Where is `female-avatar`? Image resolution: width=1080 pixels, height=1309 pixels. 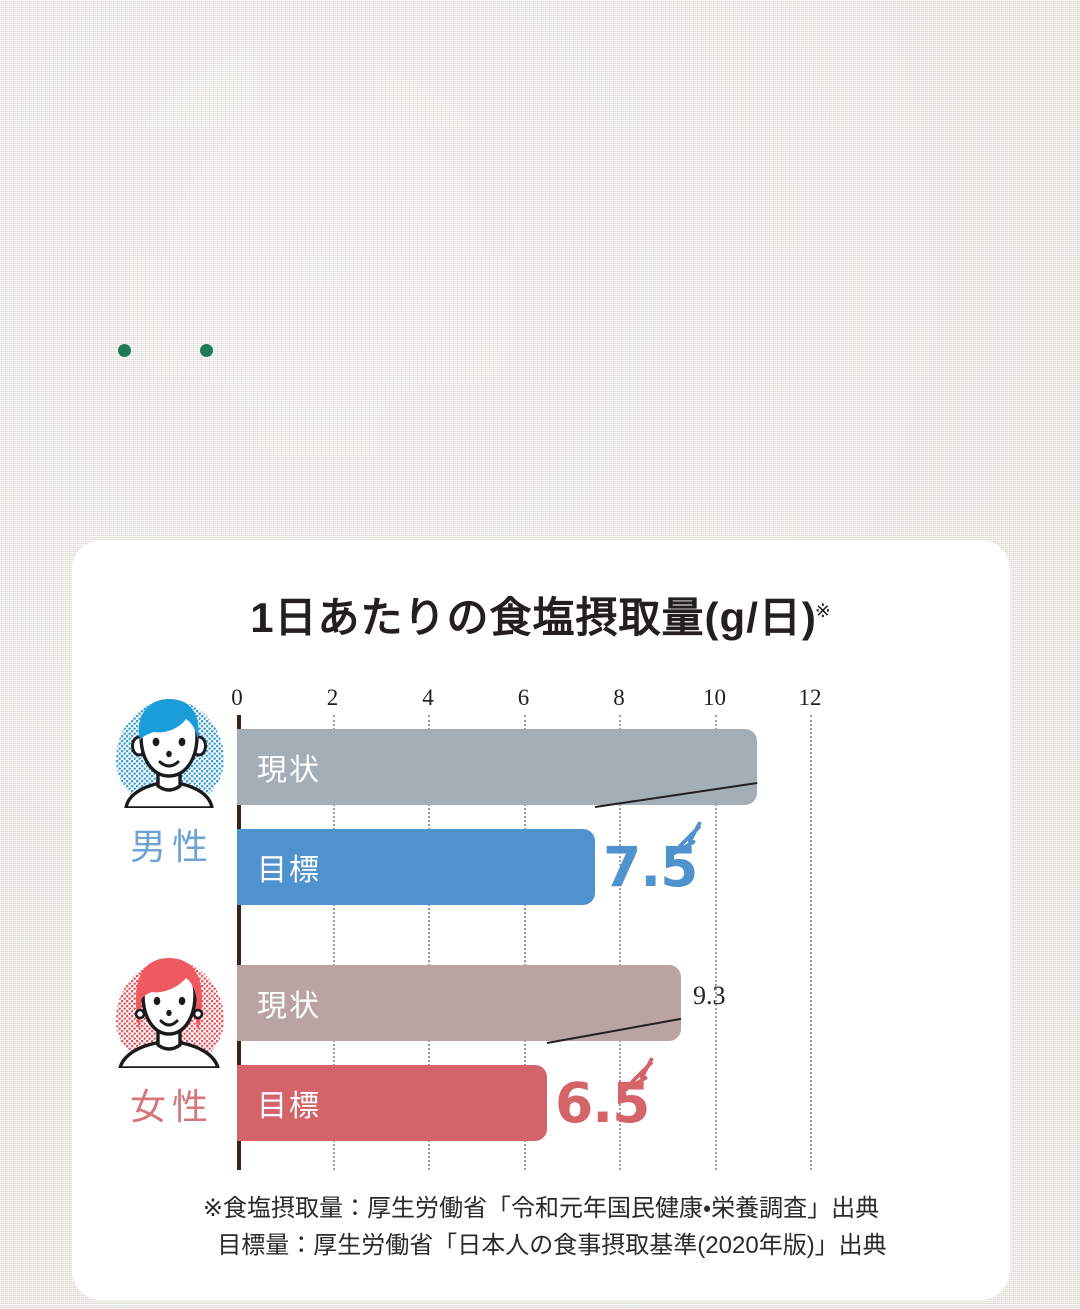 female-avatar is located at coordinates (169, 1009).